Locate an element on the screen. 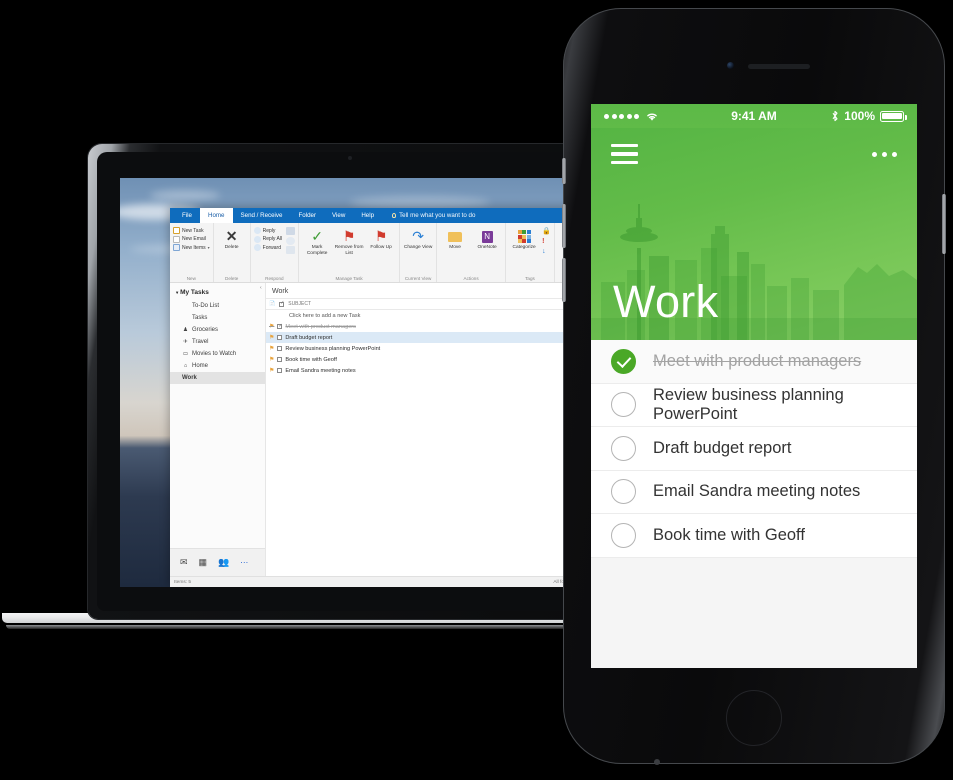 The height and width of the screenshot is (780, 953). list-item: Email Sandra meeting notes is located at coordinates (754, 492).